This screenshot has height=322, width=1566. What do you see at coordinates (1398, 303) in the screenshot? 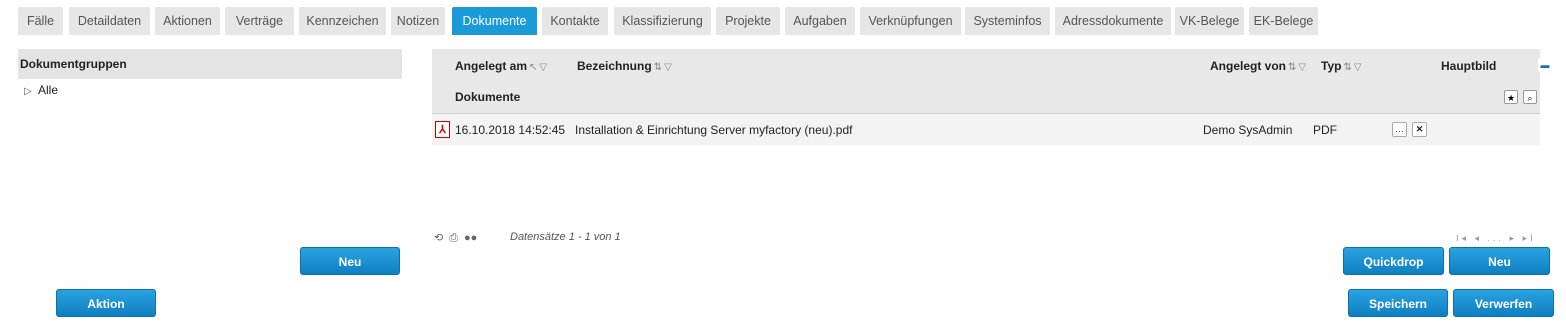
I see `save-button: Speichern` at bounding box center [1398, 303].